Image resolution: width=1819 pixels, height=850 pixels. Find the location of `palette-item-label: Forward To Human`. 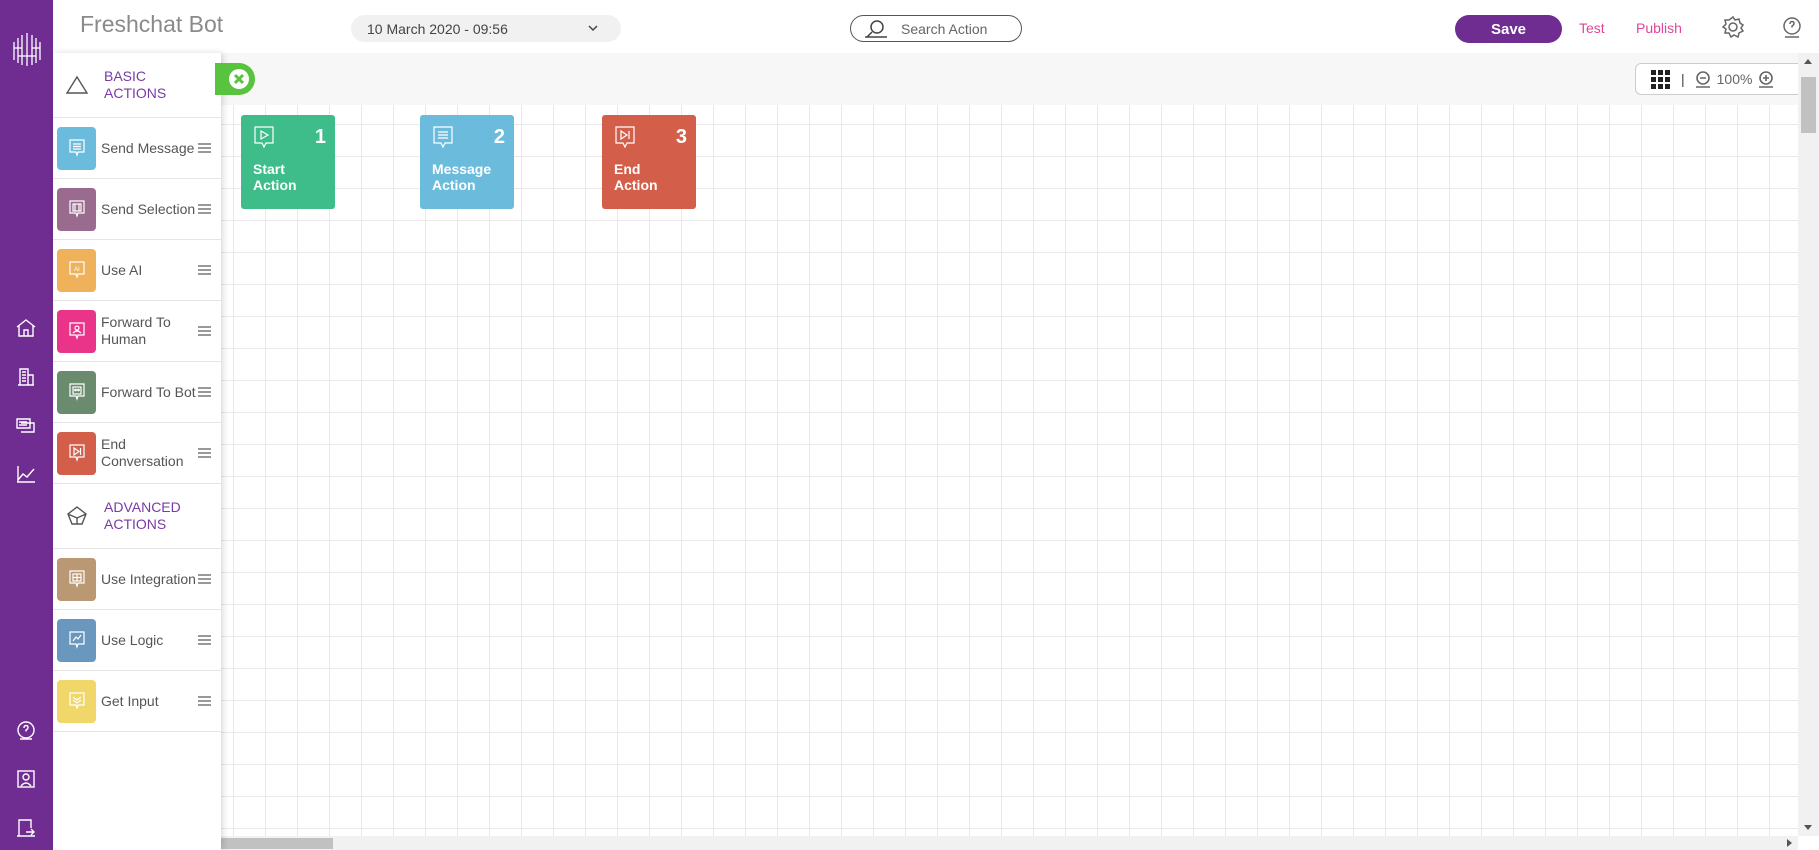

palette-item-label: Forward To Human is located at coordinates (136, 330).